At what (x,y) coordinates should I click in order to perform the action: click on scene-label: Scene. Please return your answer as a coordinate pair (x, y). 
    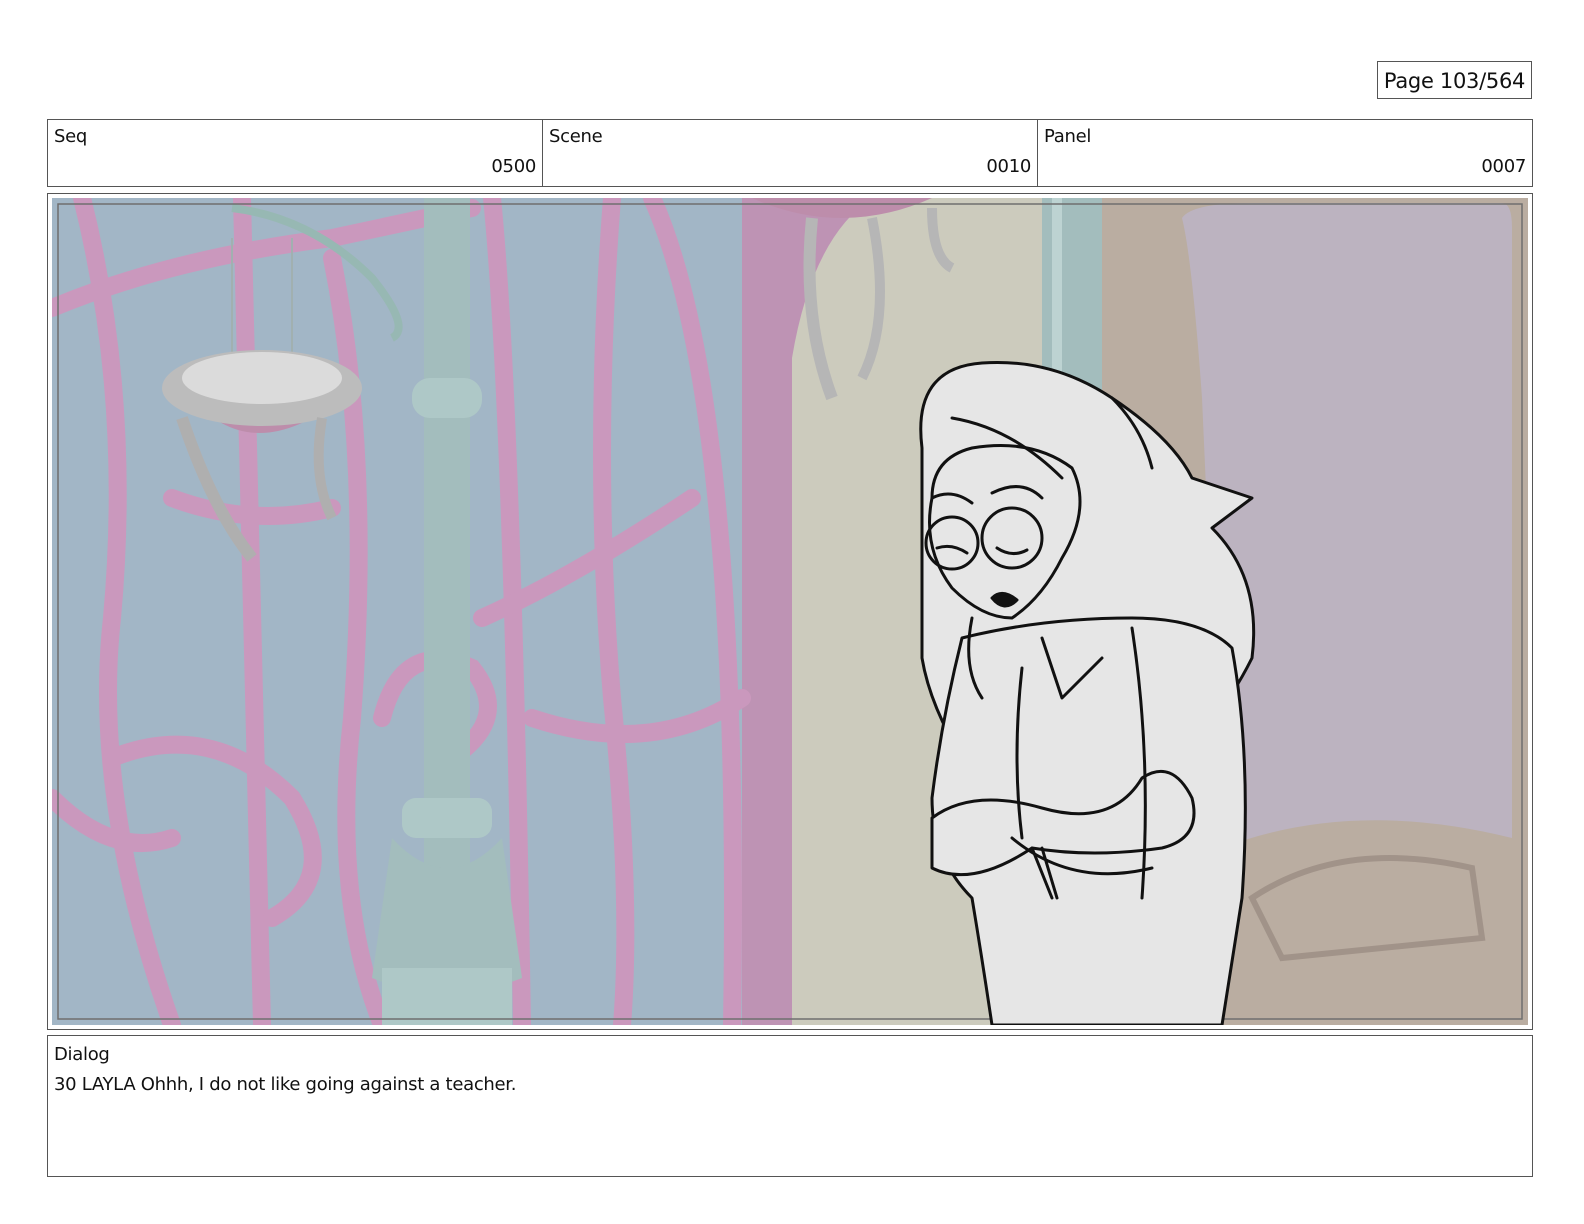
    Looking at the image, I should click on (576, 136).